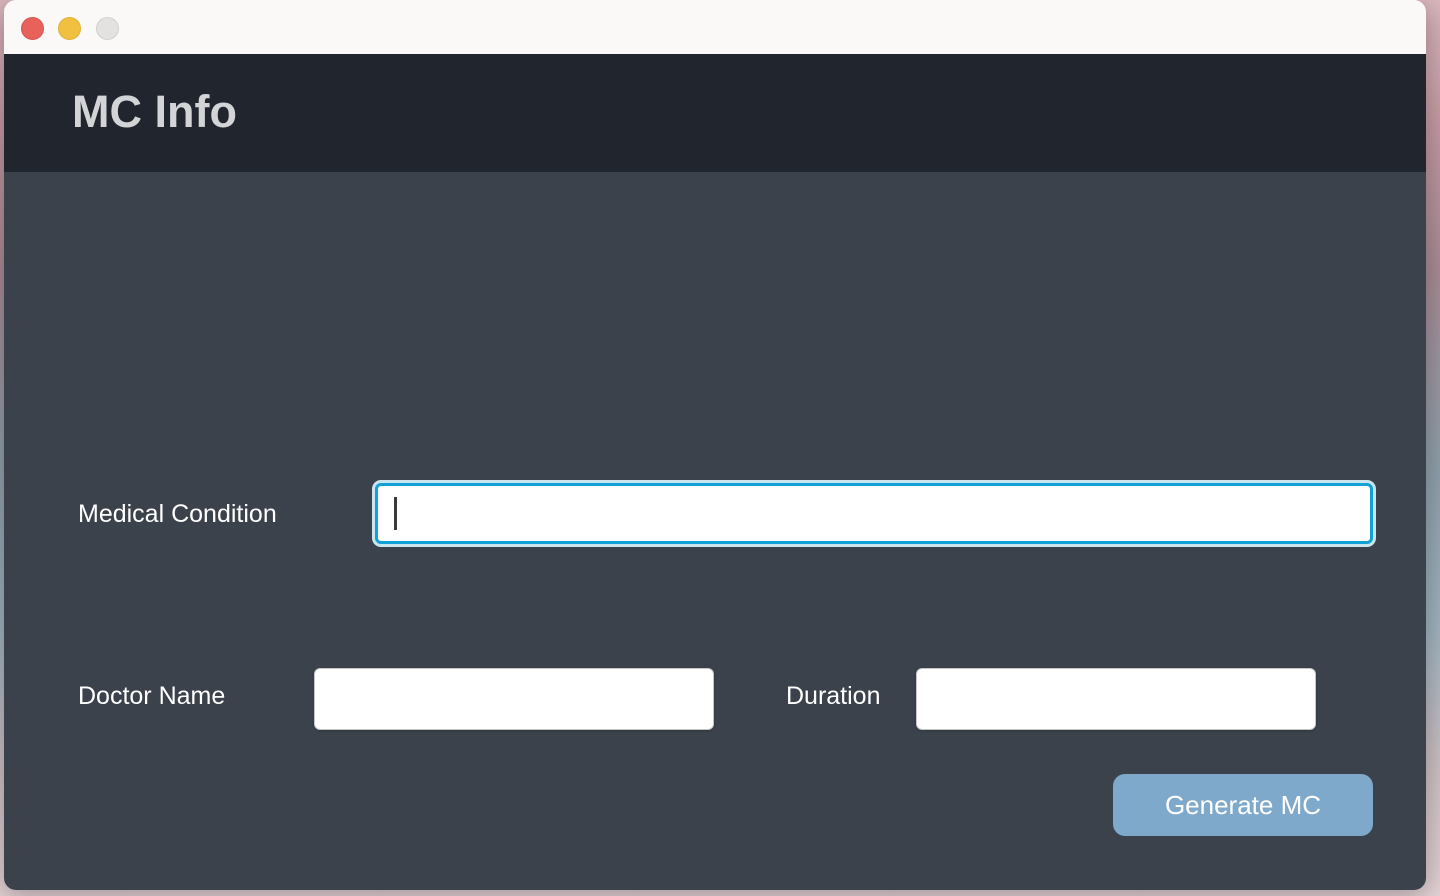 The height and width of the screenshot is (896, 1440). What do you see at coordinates (514, 699) in the screenshot?
I see `doctor-name-input` at bounding box center [514, 699].